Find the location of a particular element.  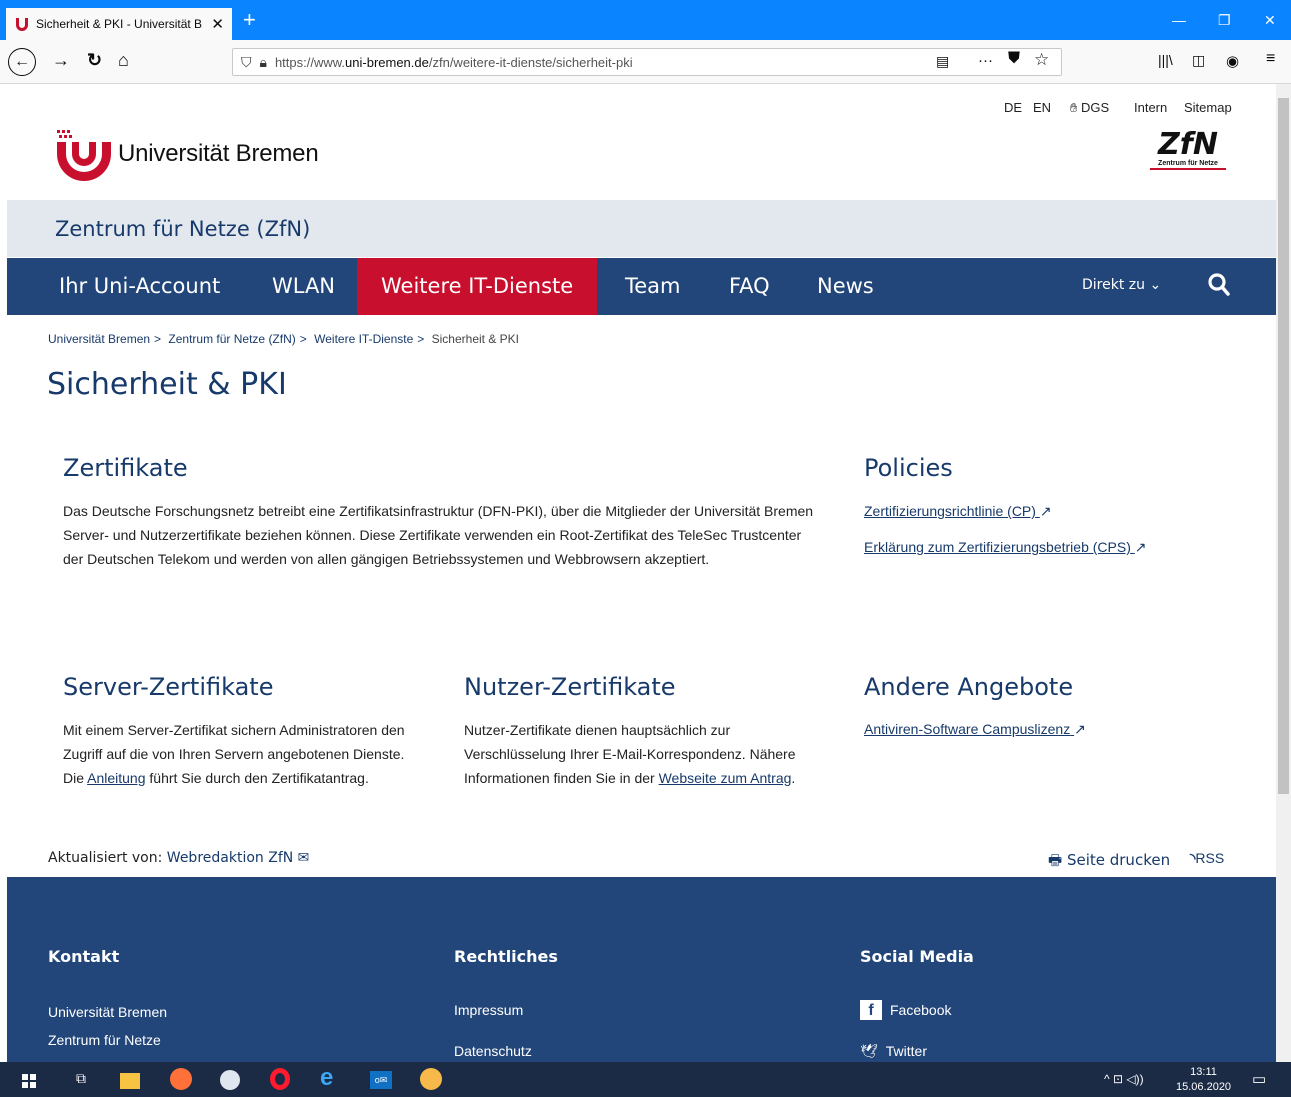

page-title: Sicherheit & PKI is located at coordinates (167, 384).